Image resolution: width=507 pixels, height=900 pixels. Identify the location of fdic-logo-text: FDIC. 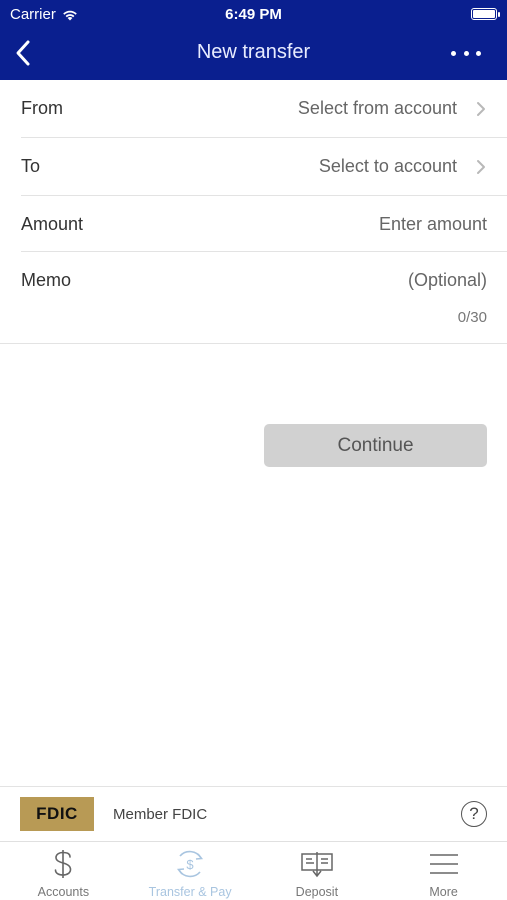
(57, 813).